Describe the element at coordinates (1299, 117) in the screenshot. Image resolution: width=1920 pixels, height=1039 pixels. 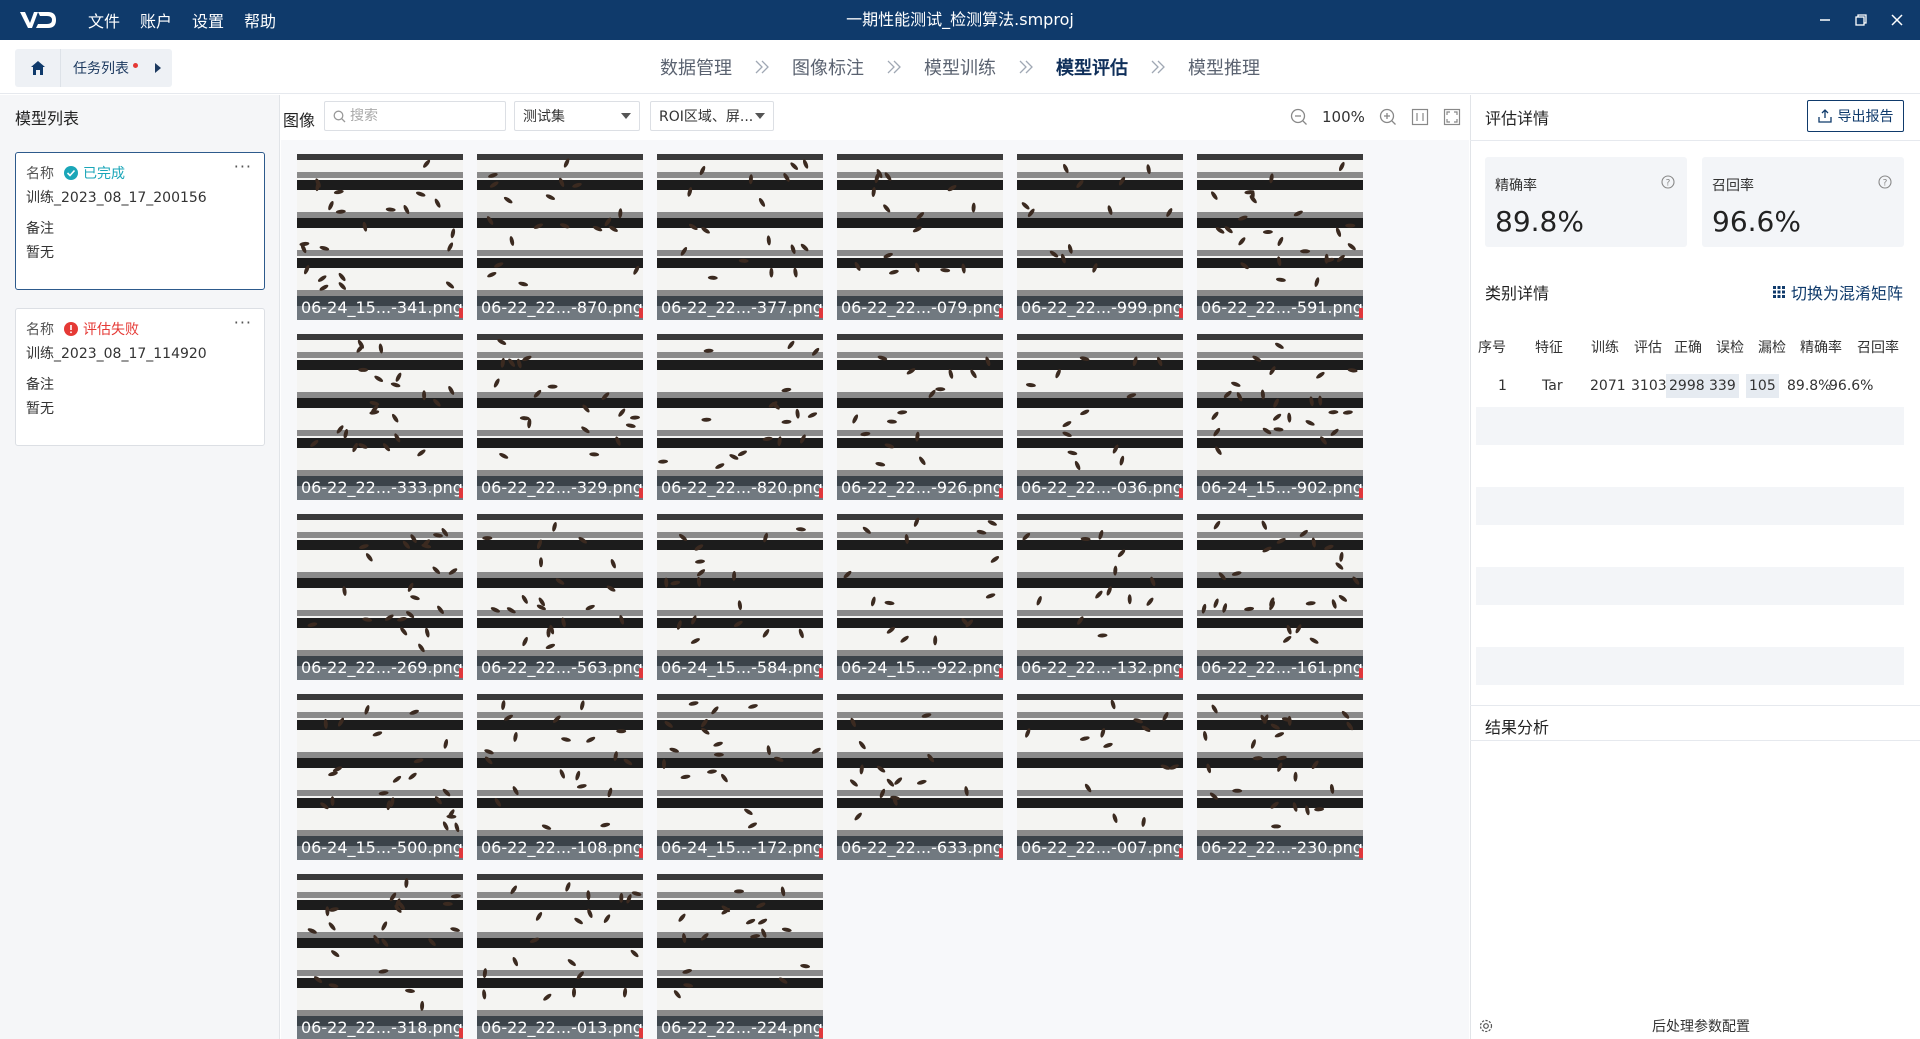
I see `zoom-out-icon` at that location.